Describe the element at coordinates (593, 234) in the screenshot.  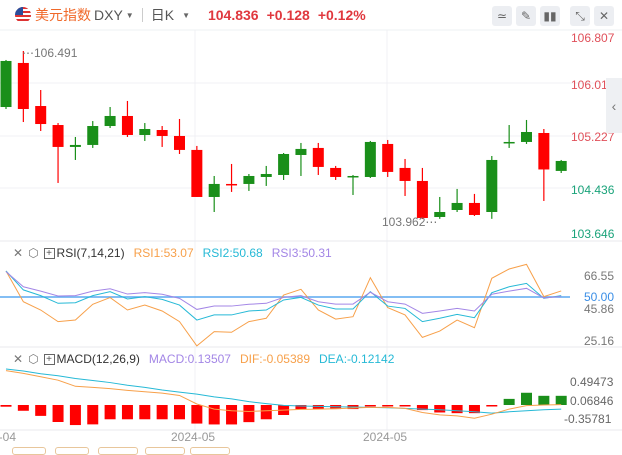
I see `price-axis-label: 103.646` at that location.